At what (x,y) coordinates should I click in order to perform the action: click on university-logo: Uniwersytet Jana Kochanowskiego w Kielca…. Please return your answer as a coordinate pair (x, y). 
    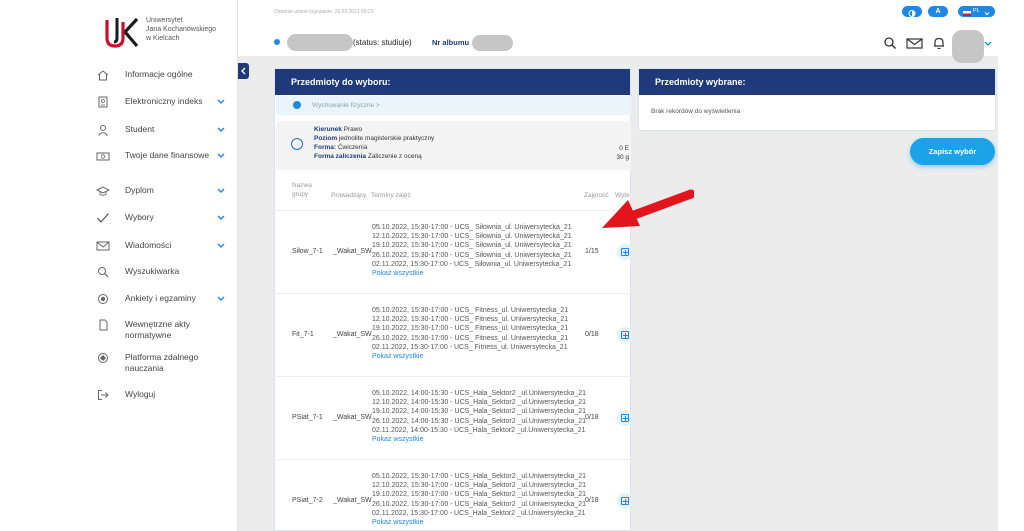
    Looking at the image, I should click on (174, 33).